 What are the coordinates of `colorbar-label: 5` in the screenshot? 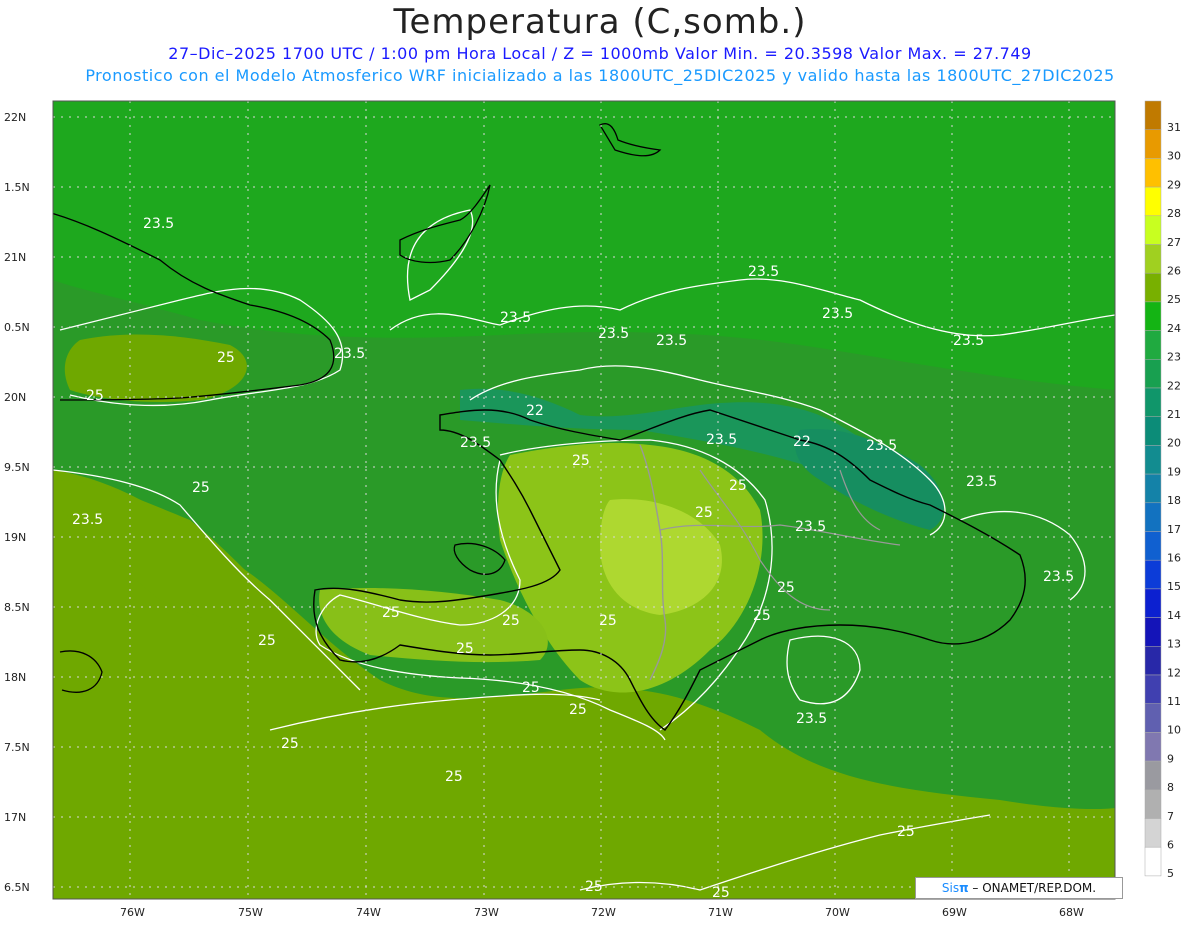 It's located at (1170, 873).